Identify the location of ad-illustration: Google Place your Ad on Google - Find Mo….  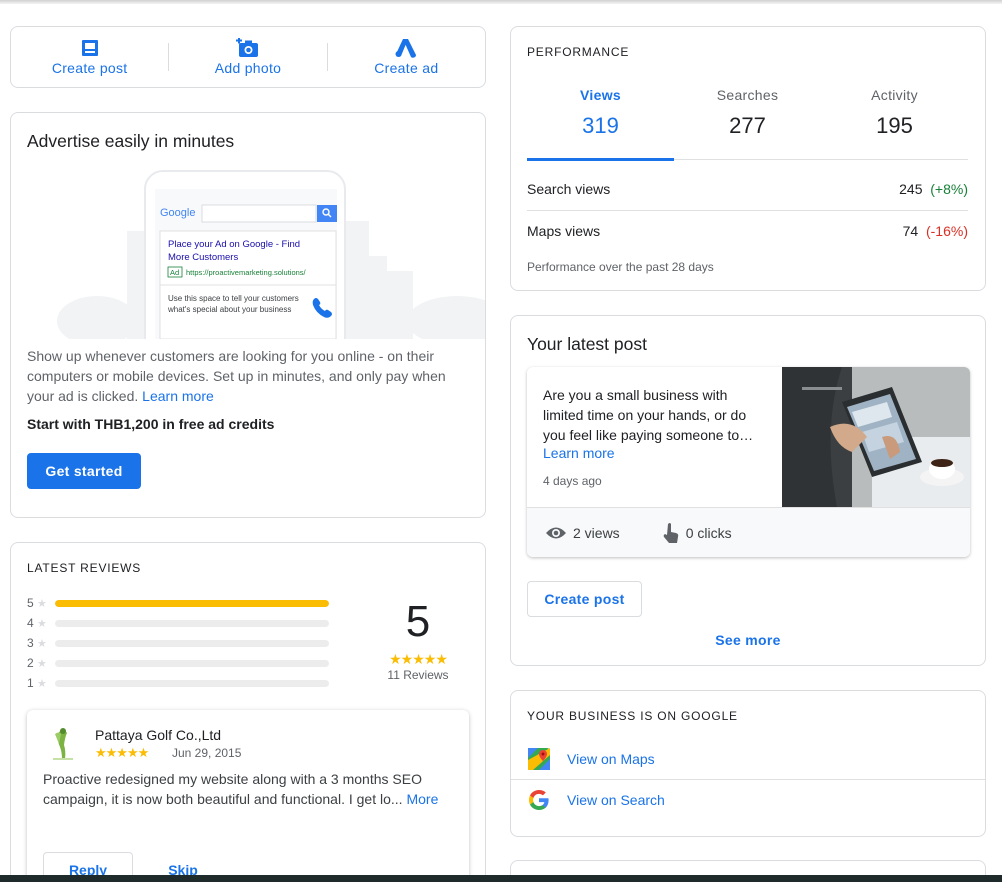
(256, 250).